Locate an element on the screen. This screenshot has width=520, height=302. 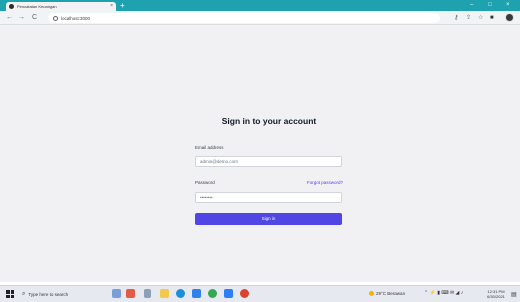
browser-tab-strip: Pencatatan Keuangan × + – □ × is located at coordinates (260, 5).